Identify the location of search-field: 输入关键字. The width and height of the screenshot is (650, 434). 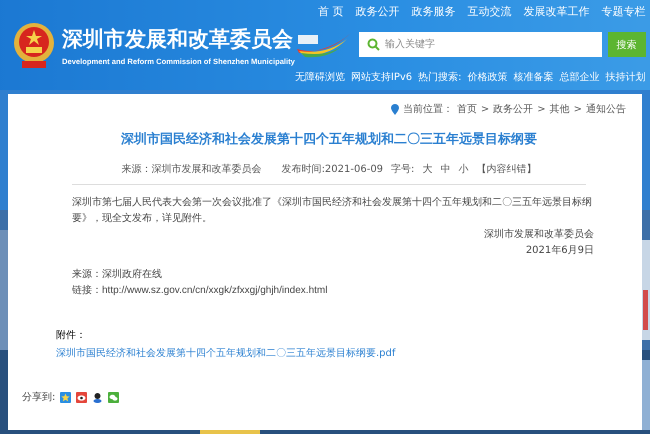
(480, 44).